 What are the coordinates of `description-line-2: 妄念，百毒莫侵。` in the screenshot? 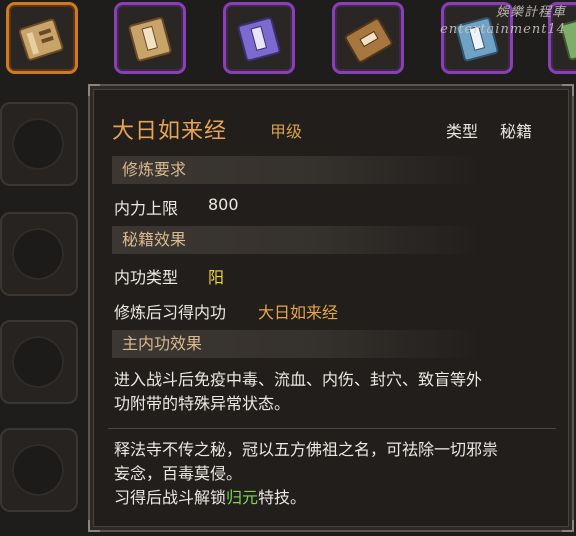 It's located at (178, 473).